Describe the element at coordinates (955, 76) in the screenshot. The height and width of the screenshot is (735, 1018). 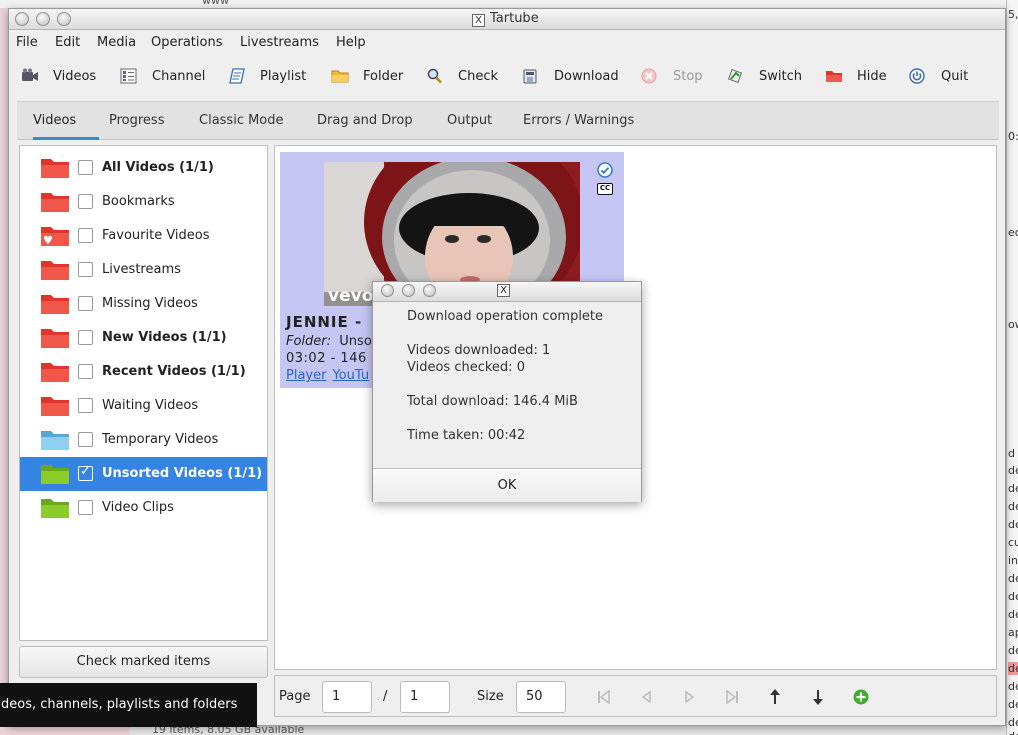
I see `quit-label: Quit` at that location.